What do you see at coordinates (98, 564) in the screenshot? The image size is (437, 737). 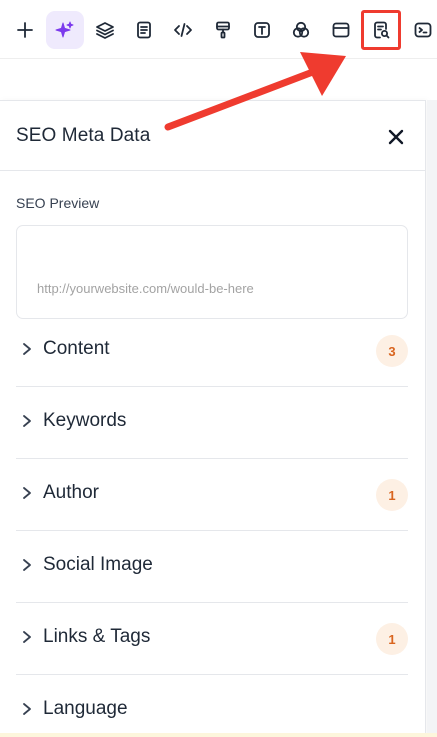 I see `section-label: Social Image` at bounding box center [98, 564].